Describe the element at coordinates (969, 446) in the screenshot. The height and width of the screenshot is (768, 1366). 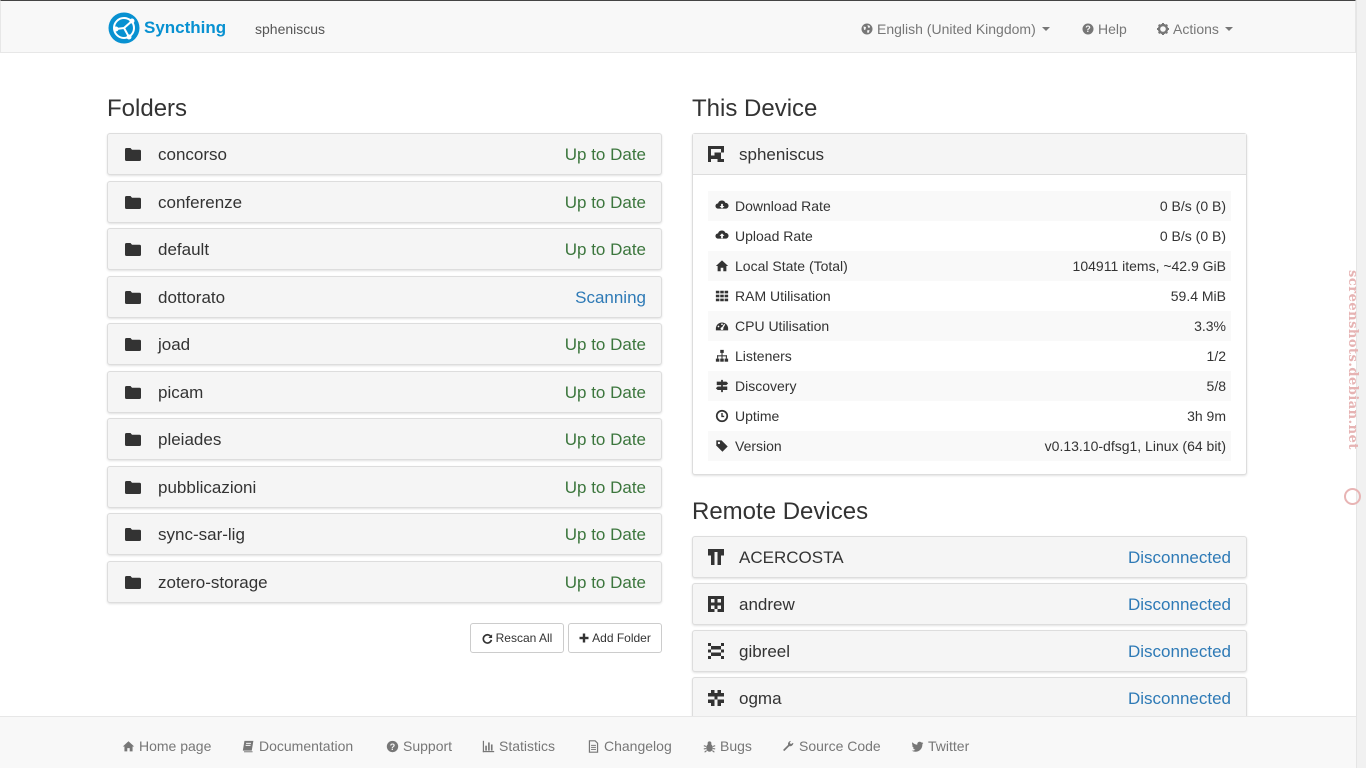
I see `stat-row: Version v0.13.10-dfsg1, Linux (64 bit)` at that location.